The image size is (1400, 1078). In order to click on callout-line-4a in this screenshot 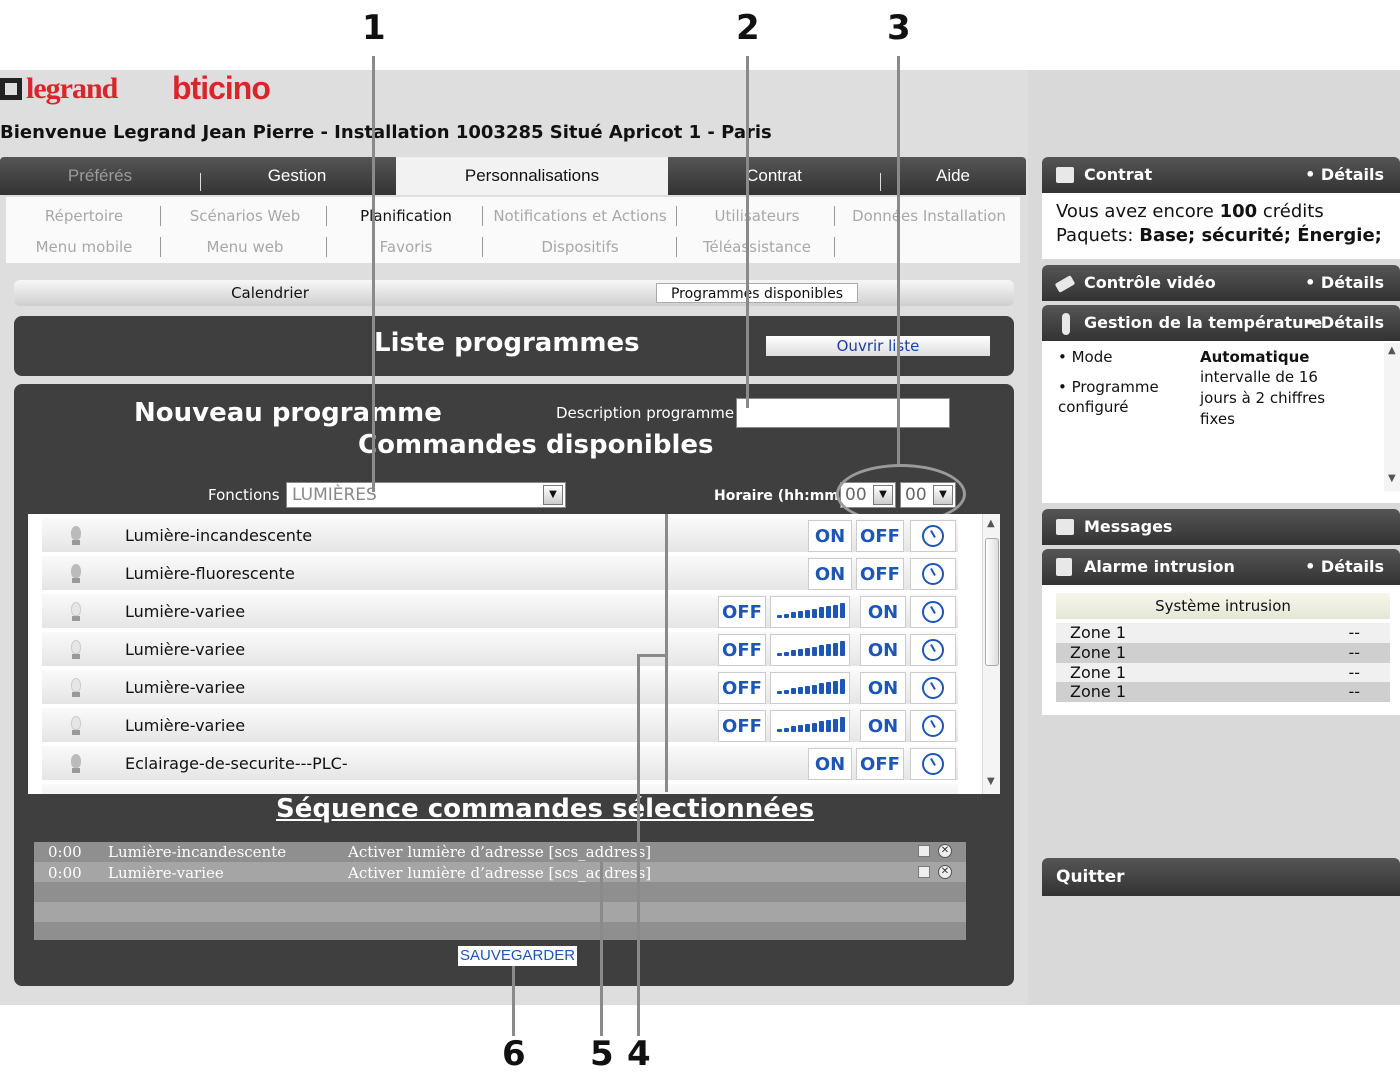, I will do `click(666, 653)`.